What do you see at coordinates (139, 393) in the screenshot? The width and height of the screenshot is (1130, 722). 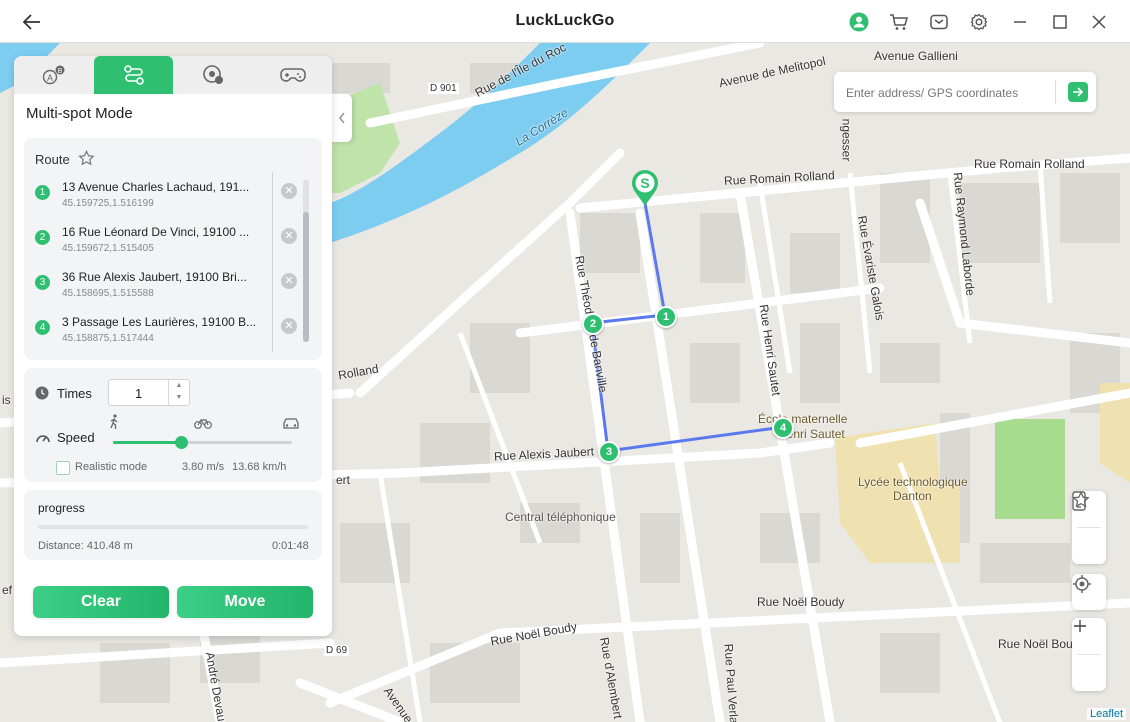 I see `times-value: 1` at bounding box center [139, 393].